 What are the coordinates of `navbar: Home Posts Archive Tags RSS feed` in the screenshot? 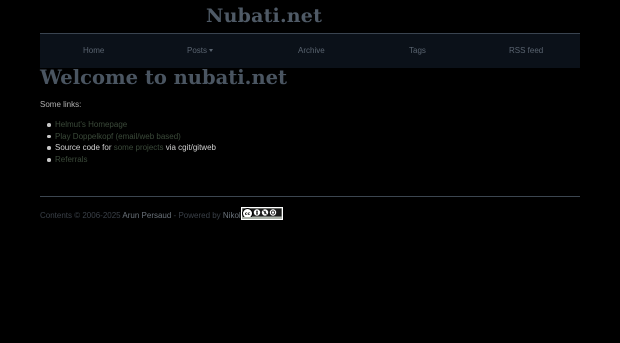 It's located at (310, 50).